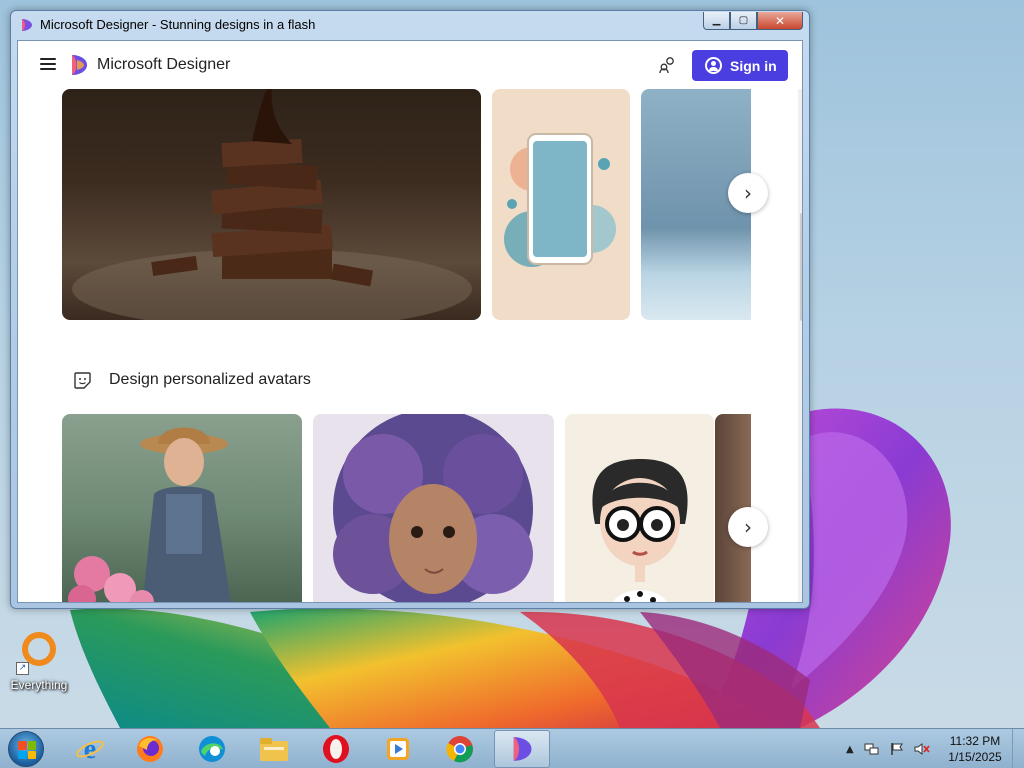 This screenshot has height=768, width=1024. I want to click on scroll-up-arrow-icon: ▲, so click(800, 97).